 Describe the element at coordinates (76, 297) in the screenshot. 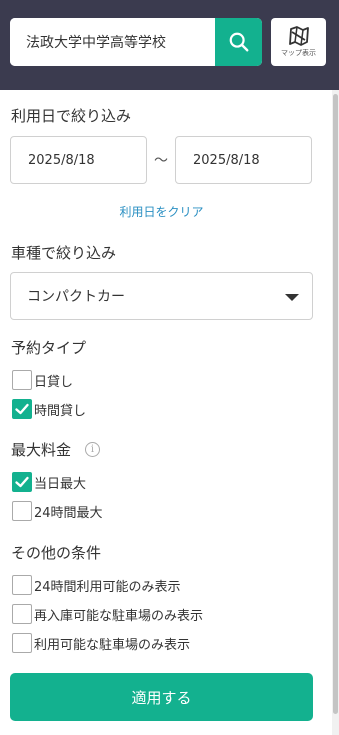

I see `car-type-selected: コンパクトカー` at that location.